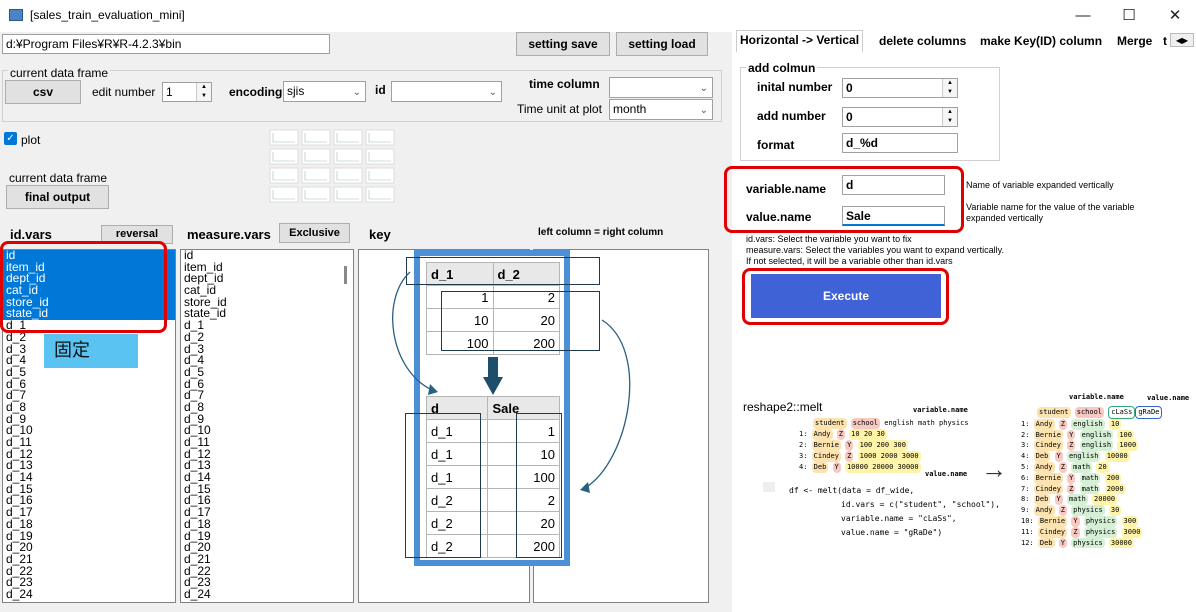 This screenshot has width=1196, height=612. What do you see at coordinates (800, 41) in the screenshot?
I see `tab-horizontal-vertical: Horizontal -> Vertical` at bounding box center [800, 41].